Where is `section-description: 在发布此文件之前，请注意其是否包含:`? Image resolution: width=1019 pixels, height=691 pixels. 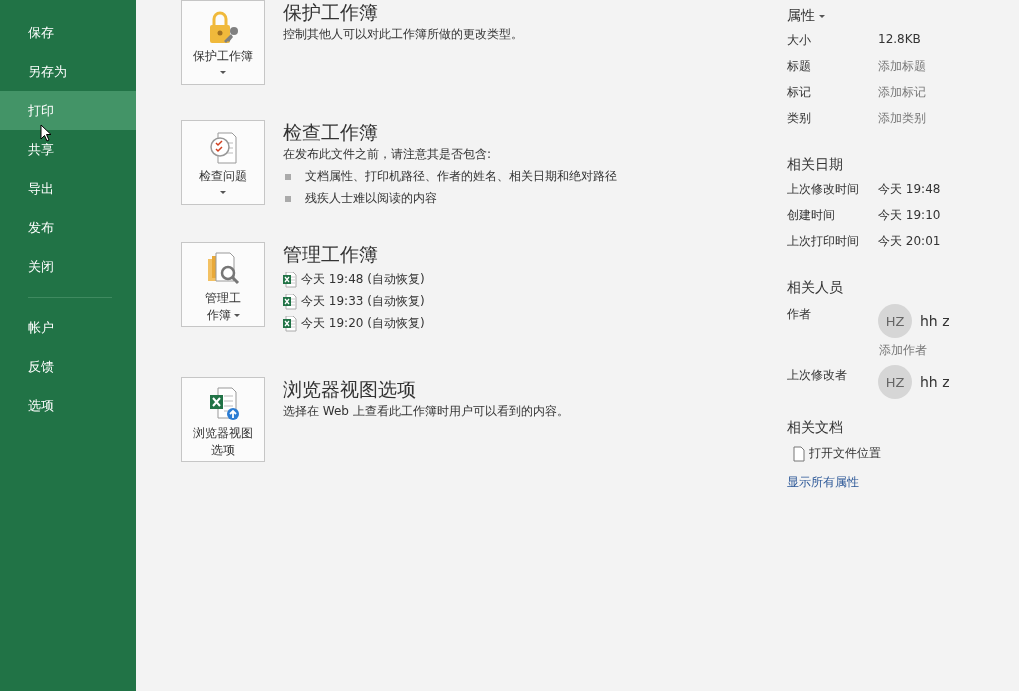 section-description: 在发布此文件之前，请注意其是否包含: is located at coordinates (388, 154).